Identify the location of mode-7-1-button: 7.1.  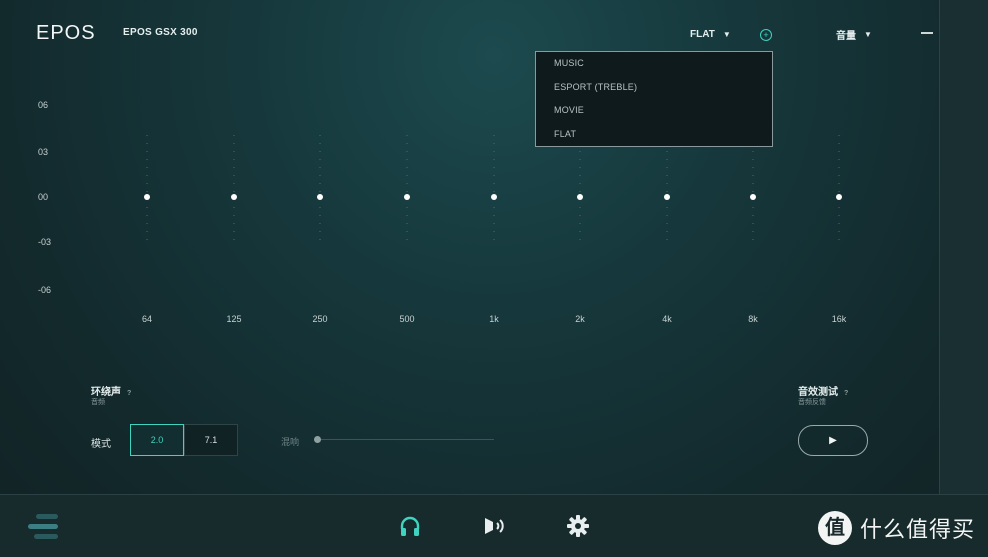
(211, 440).